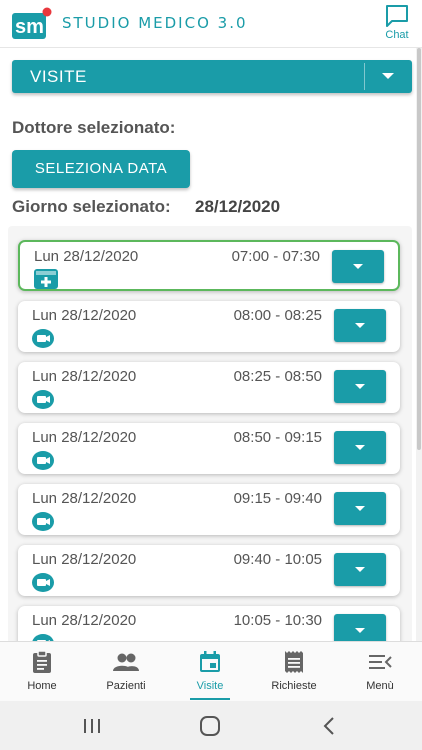 The image size is (422, 750). Describe the element at coordinates (388, 76) in the screenshot. I see `chevron-down-icon` at that location.